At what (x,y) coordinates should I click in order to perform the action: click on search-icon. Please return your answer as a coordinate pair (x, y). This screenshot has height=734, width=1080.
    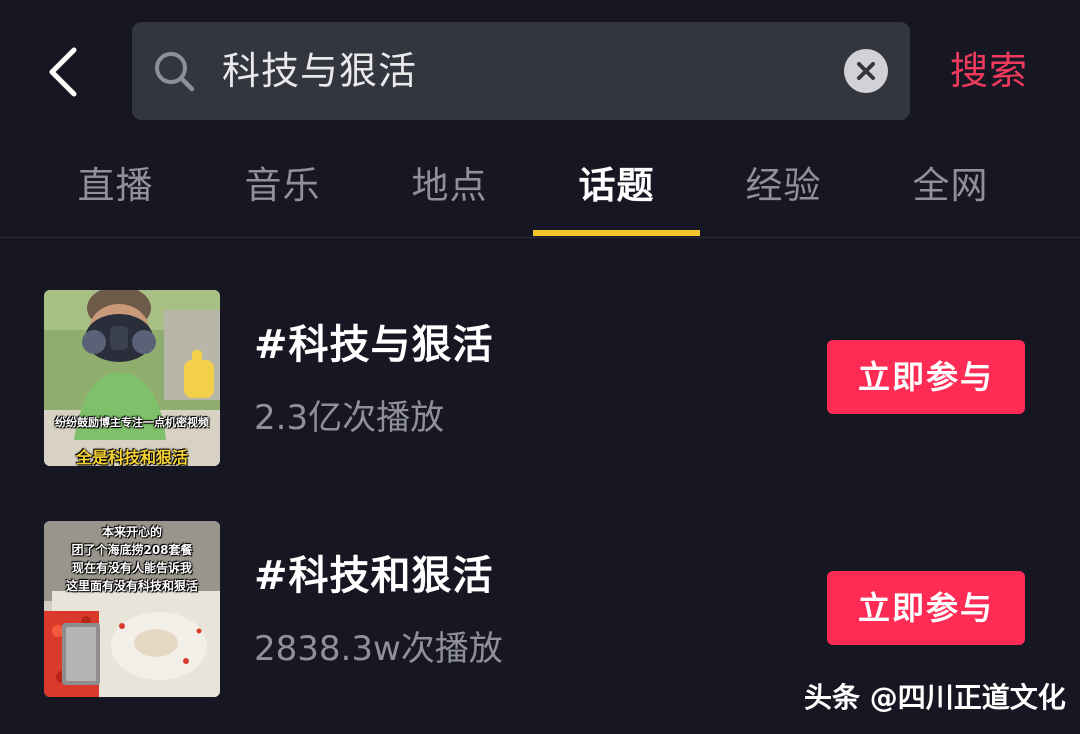
    Looking at the image, I should click on (175, 72).